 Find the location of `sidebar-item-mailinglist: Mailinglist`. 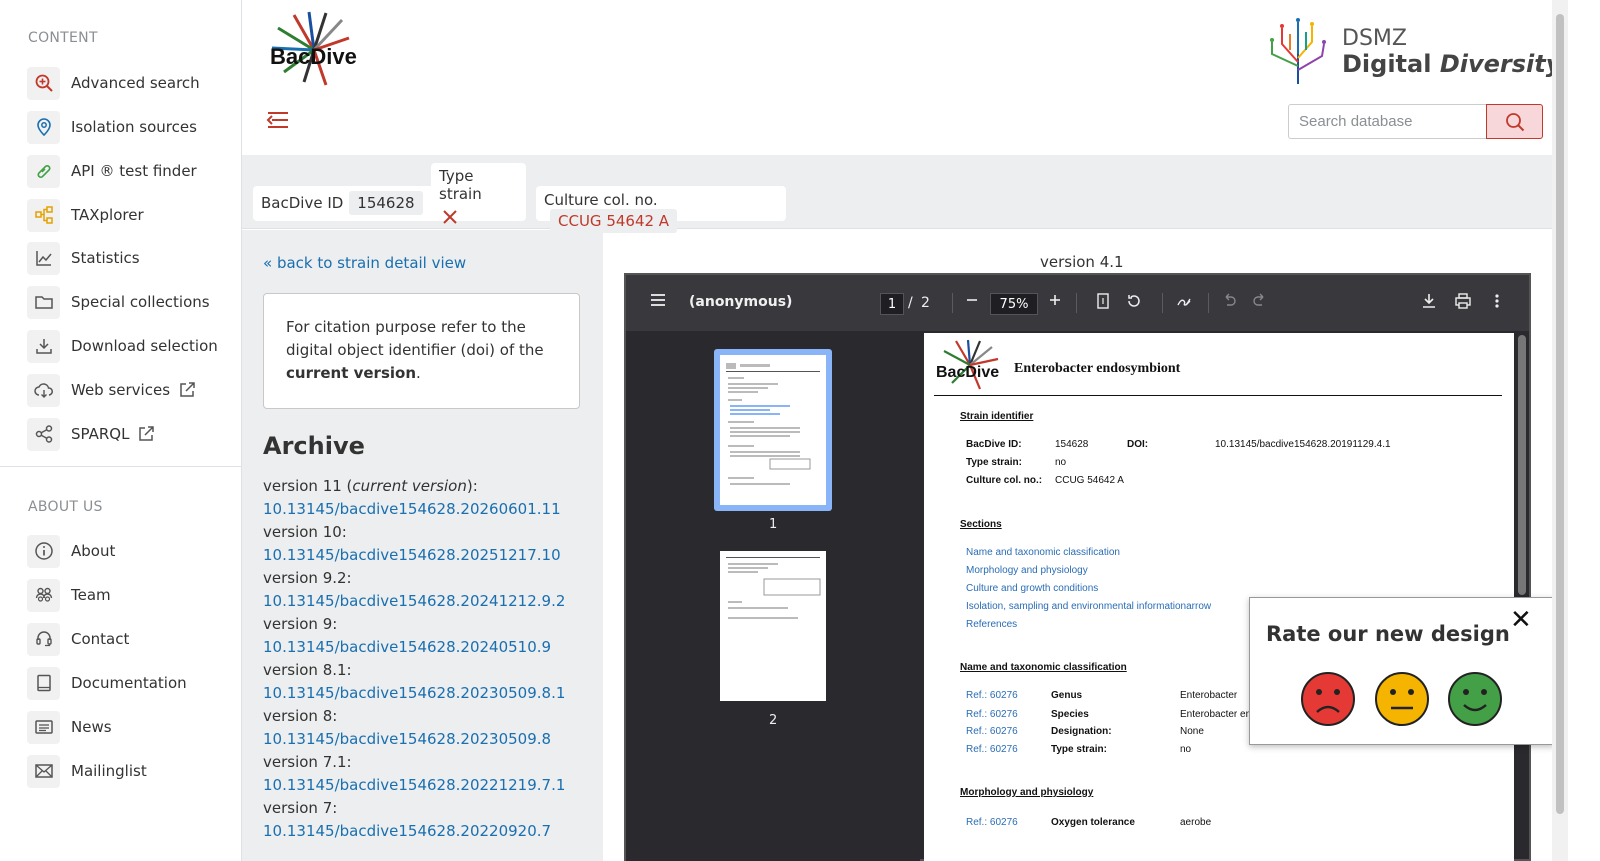

sidebar-item-mailinglist: Mailinglist is located at coordinates (87, 771).